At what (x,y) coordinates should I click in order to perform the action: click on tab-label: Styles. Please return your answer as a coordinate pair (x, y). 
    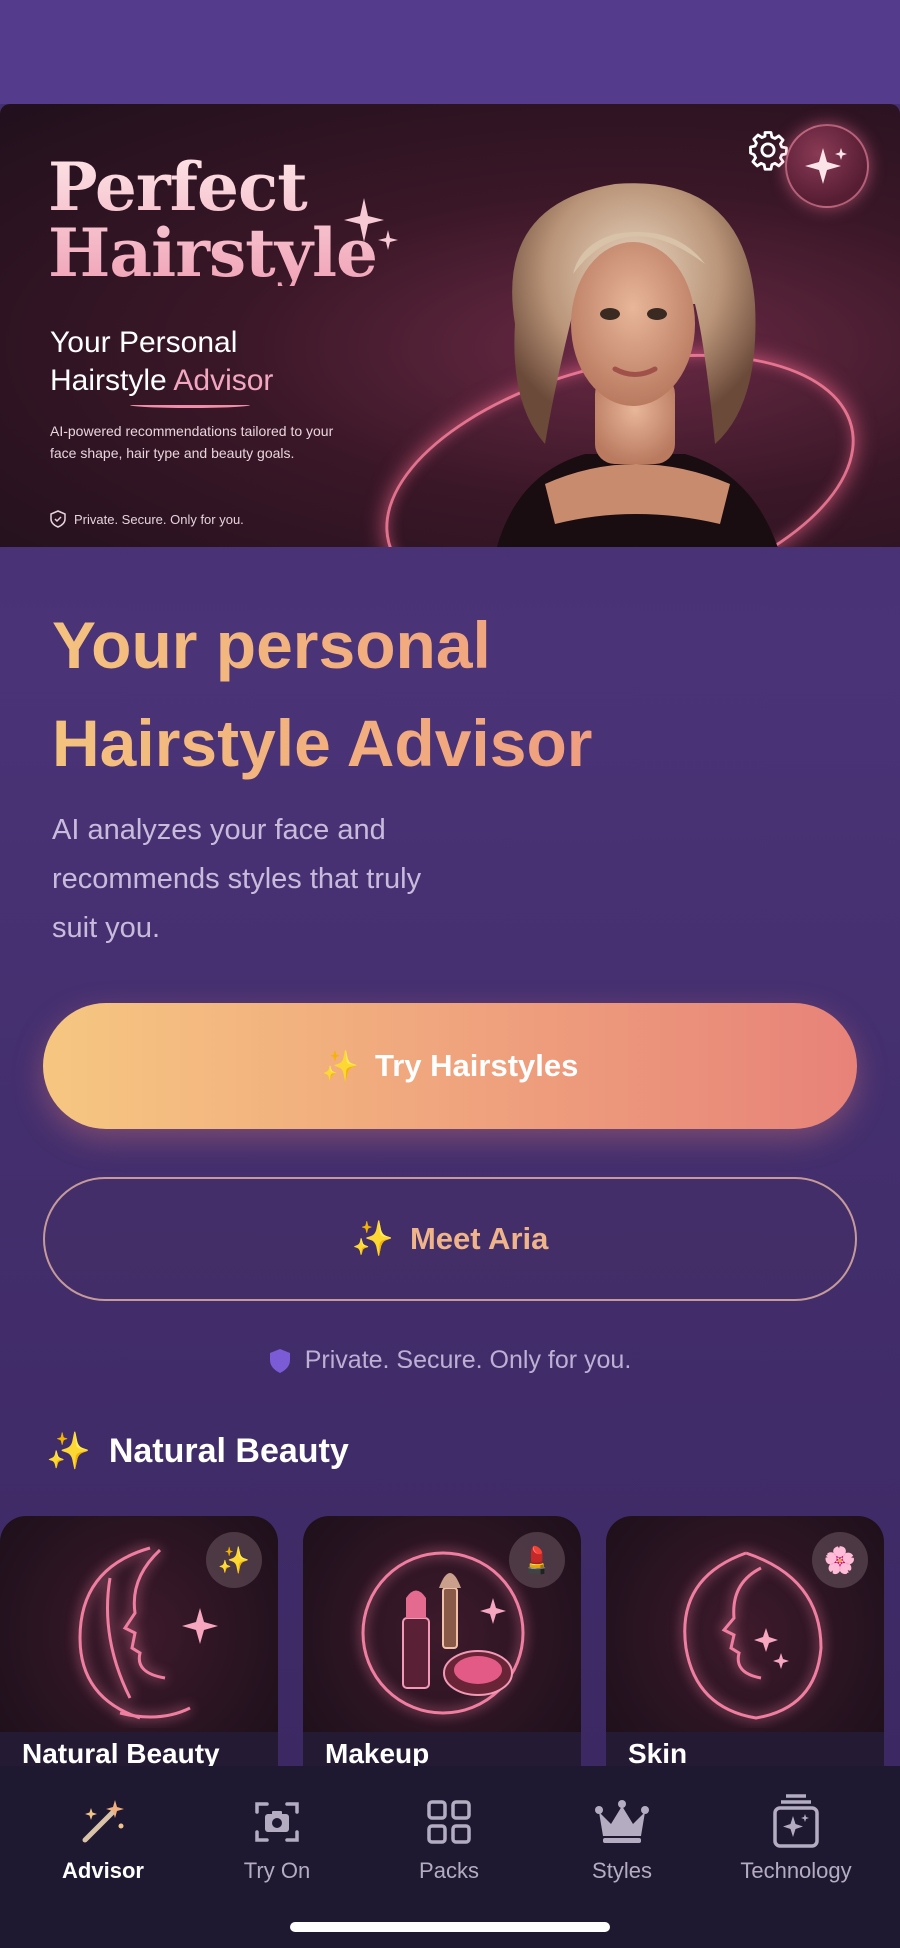
    Looking at the image, I should click on (622, 1870).